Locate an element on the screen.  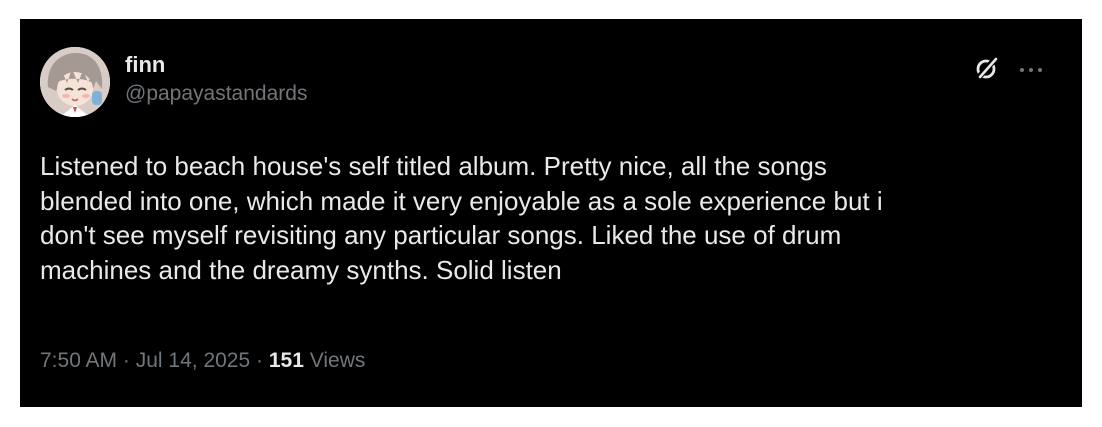
author-display-name: finn is located at coordinates (216, 65).